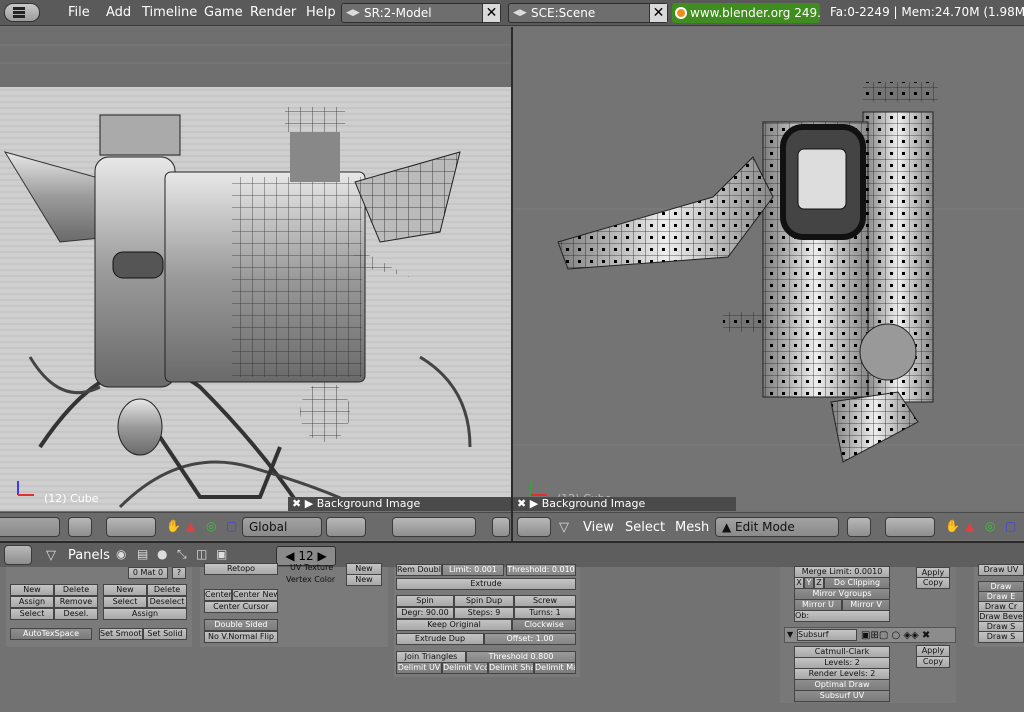 The image size is (1024, 712). What do you see at coordinates (933, 662) in the screenshot?
I see `subsurf-copy-button: Copy` at bounding box center [933, 662].